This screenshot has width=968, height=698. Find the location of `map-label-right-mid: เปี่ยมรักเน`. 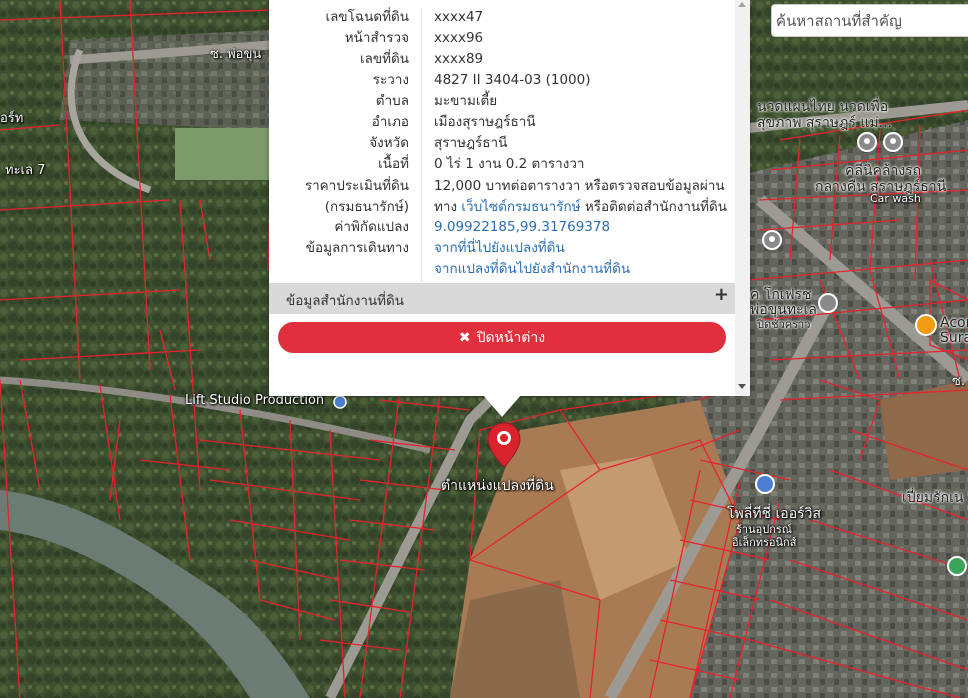

map-label-right-mid: เปี่ยมรักเน is located at coordinates (932, 498).